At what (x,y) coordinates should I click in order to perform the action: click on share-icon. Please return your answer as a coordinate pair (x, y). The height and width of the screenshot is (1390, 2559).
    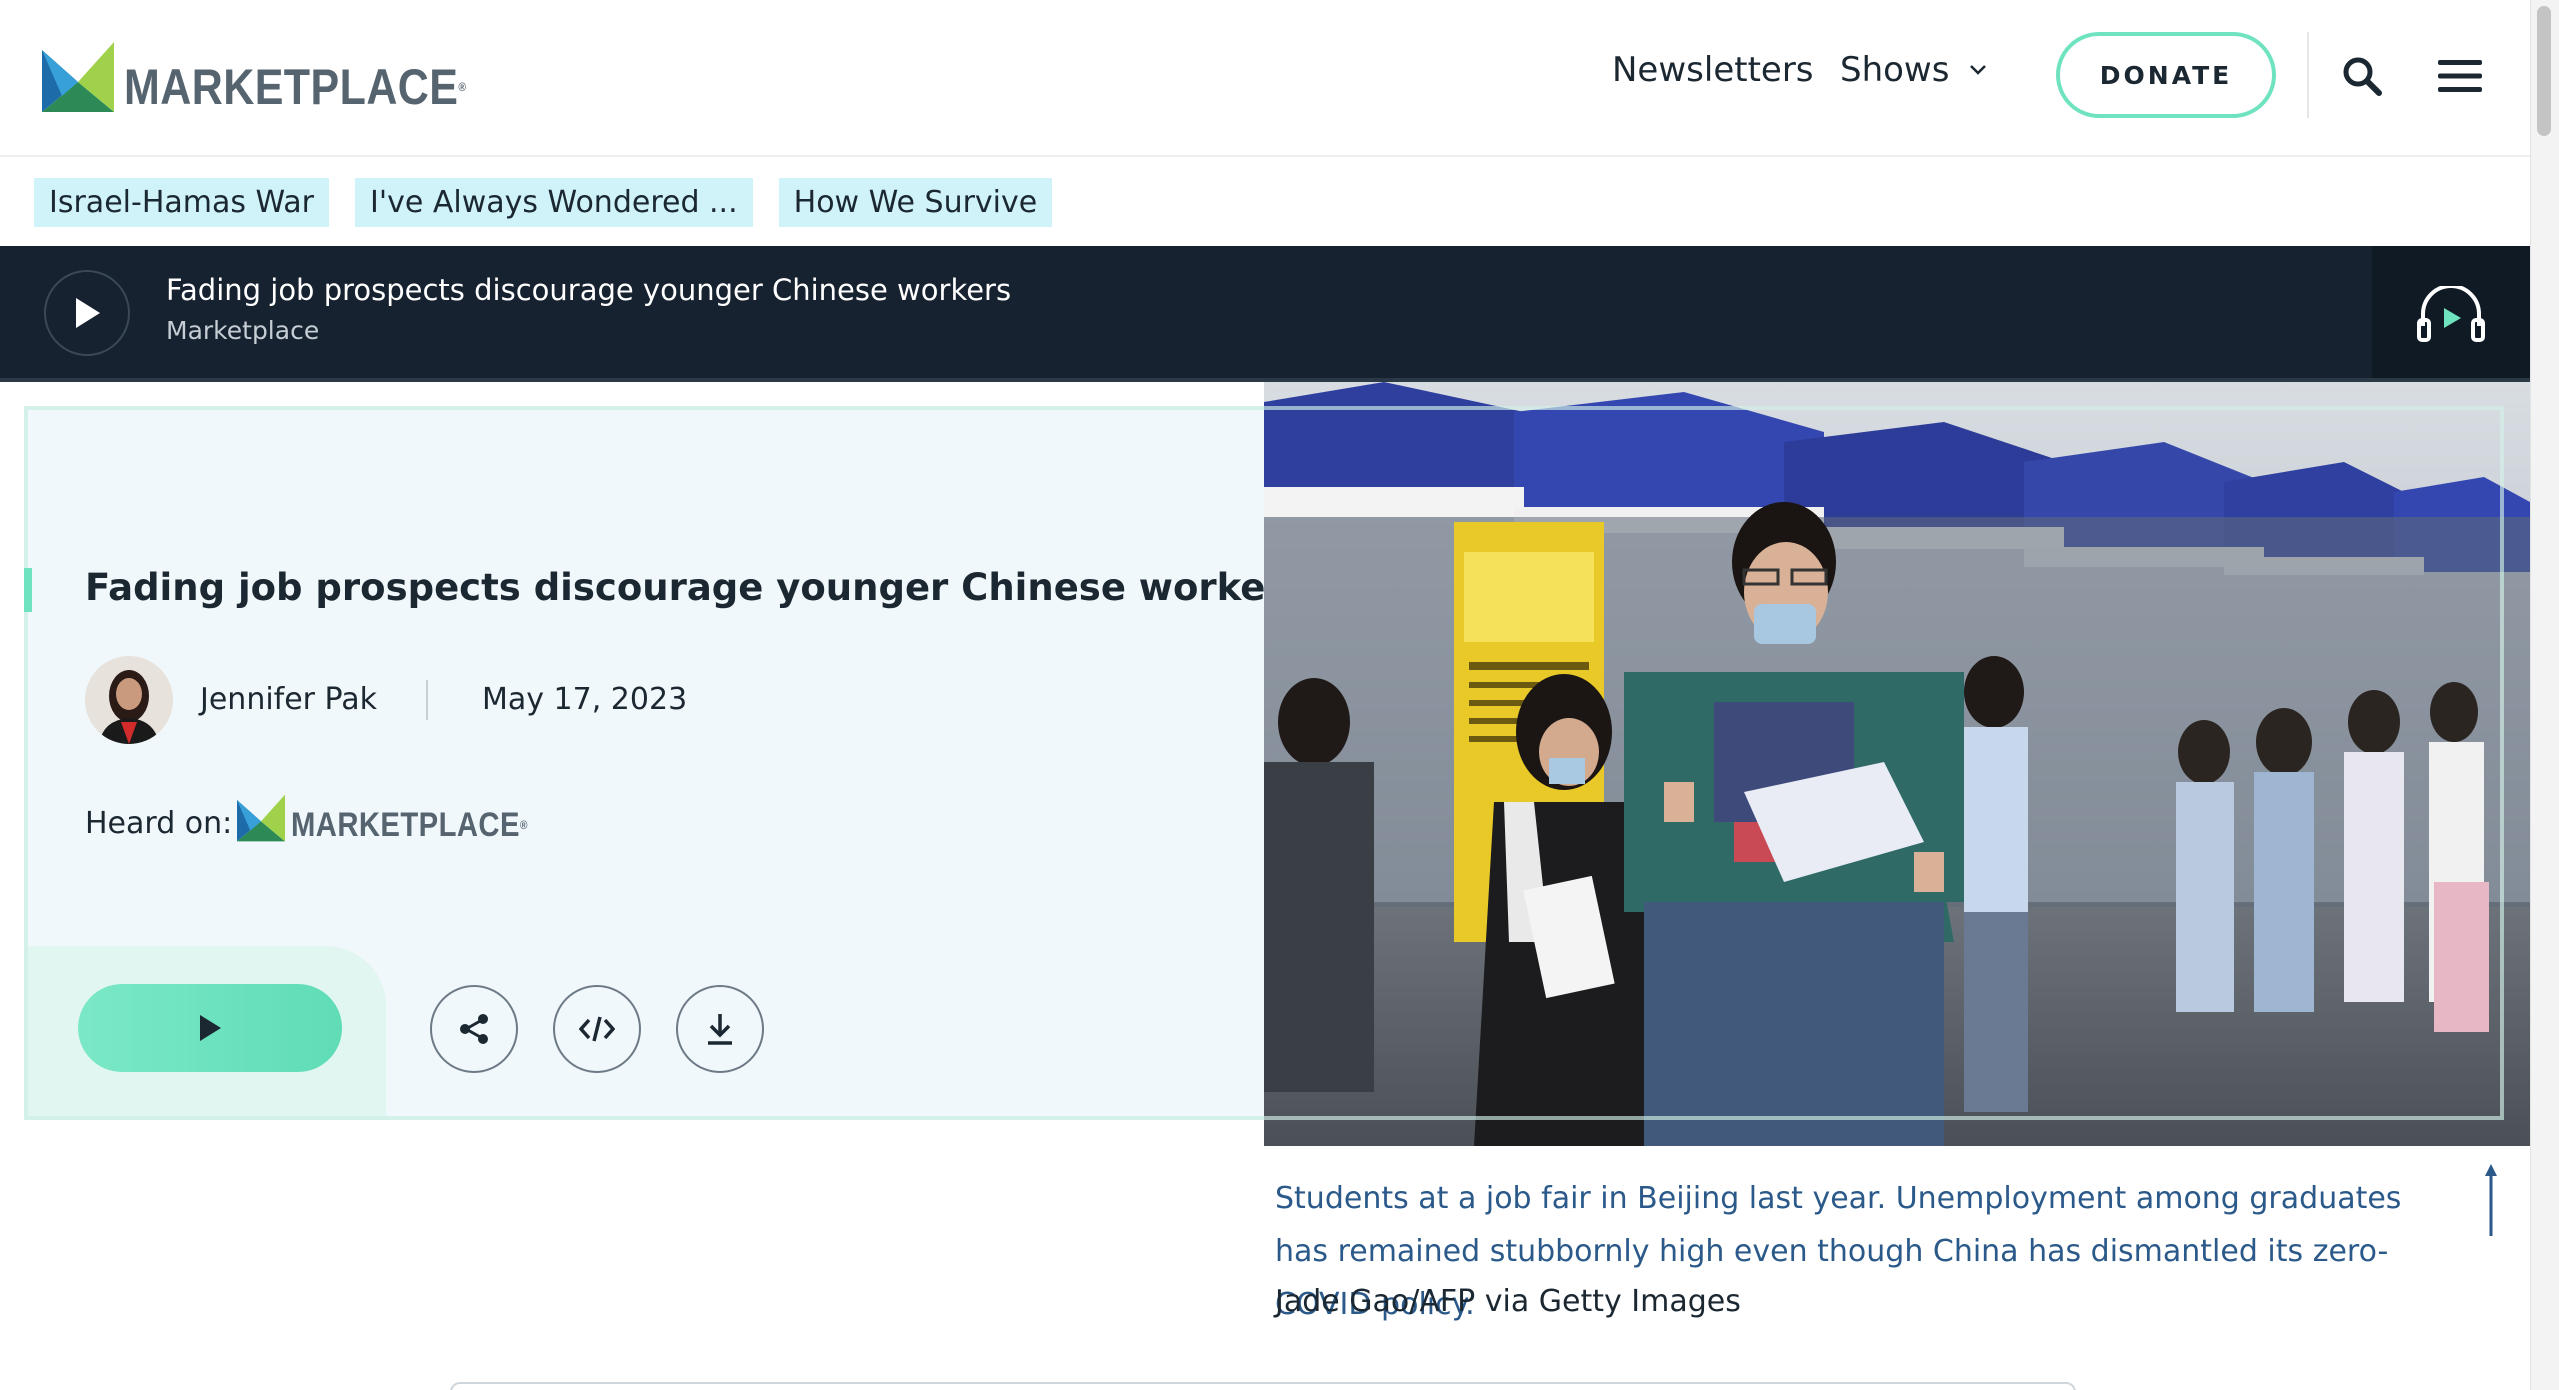
    Looking at the image, I should click on (474, 1029).